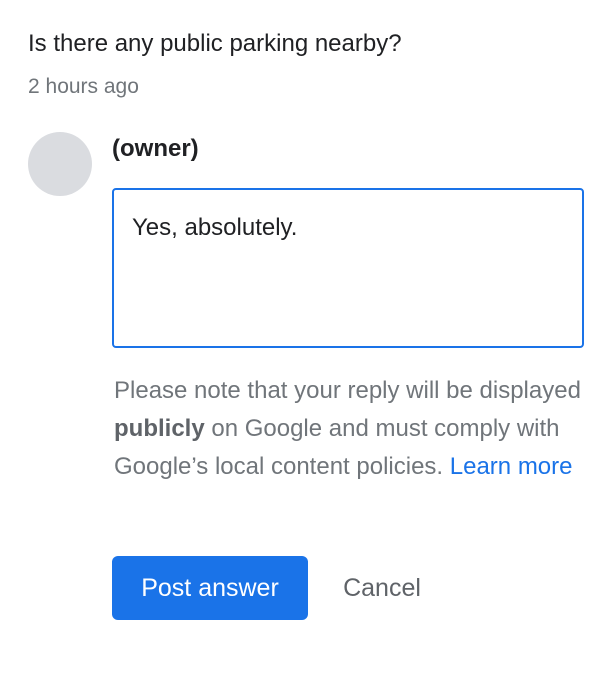 Image resolution: width=610 pixels, height=674 pixels. Describe the element at coordinates (83, 86) in the screenshot. I see `question-timestamp: 2 hours ago` at that location.